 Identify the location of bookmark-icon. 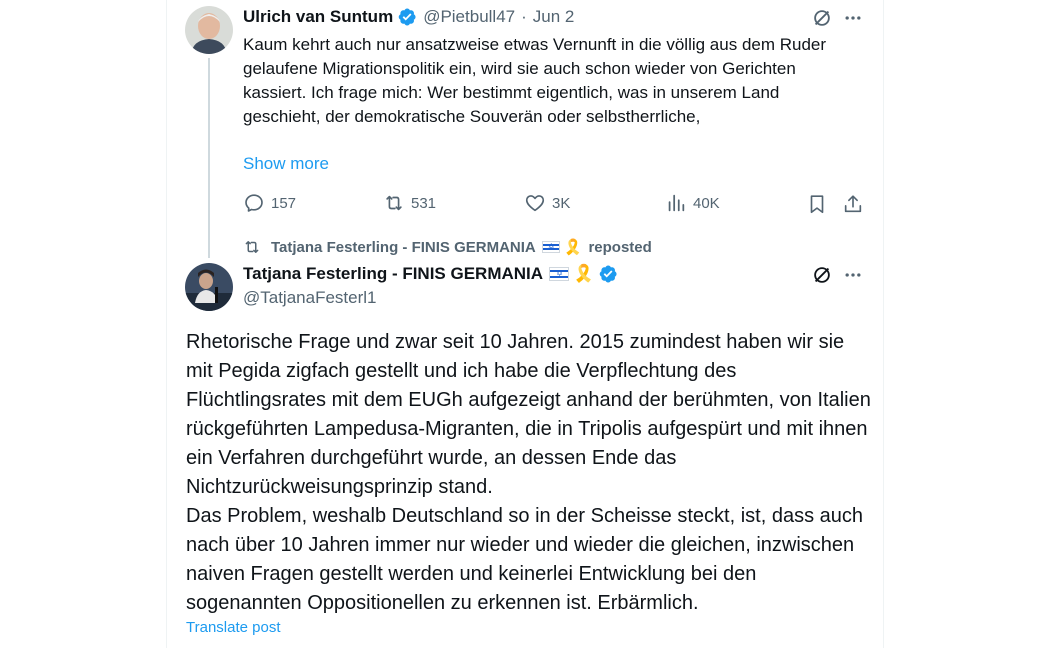
(817, 204).